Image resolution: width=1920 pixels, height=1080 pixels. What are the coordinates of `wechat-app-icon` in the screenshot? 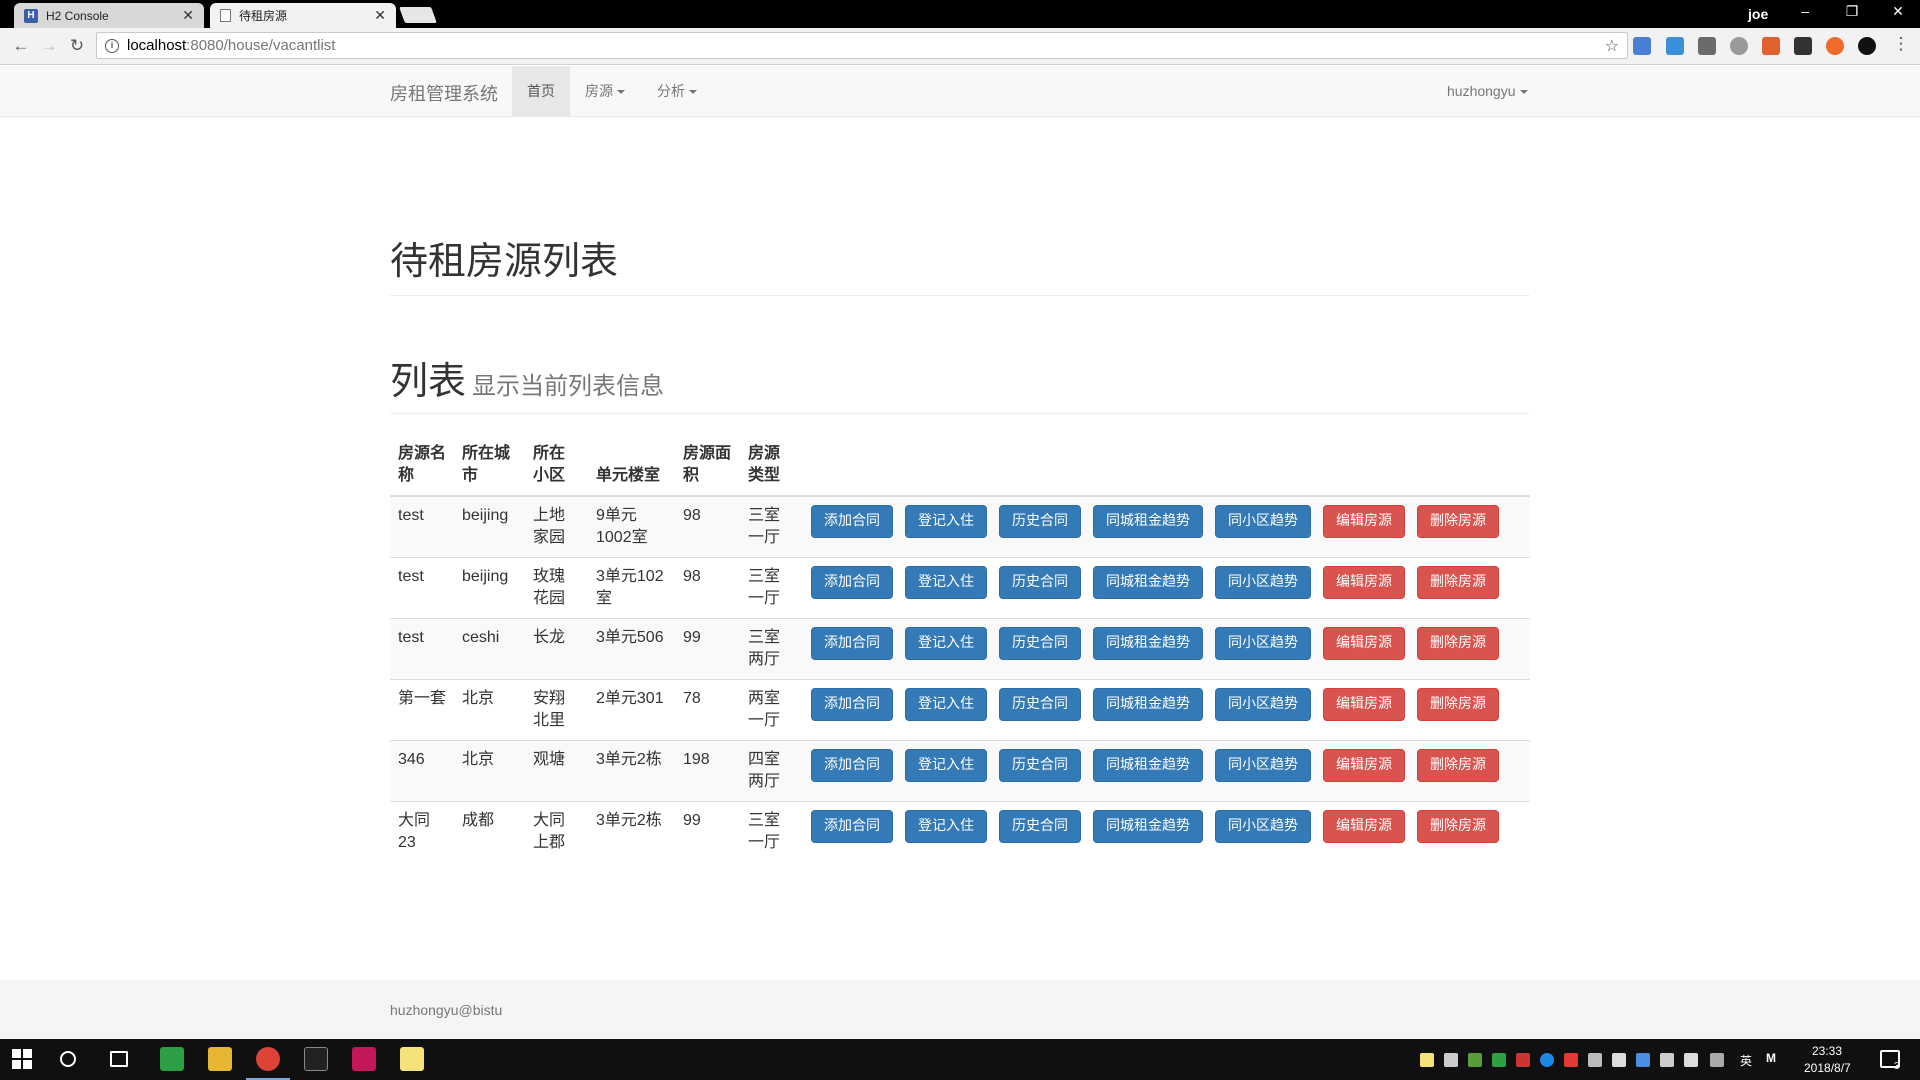 It's located at (172, 1059).